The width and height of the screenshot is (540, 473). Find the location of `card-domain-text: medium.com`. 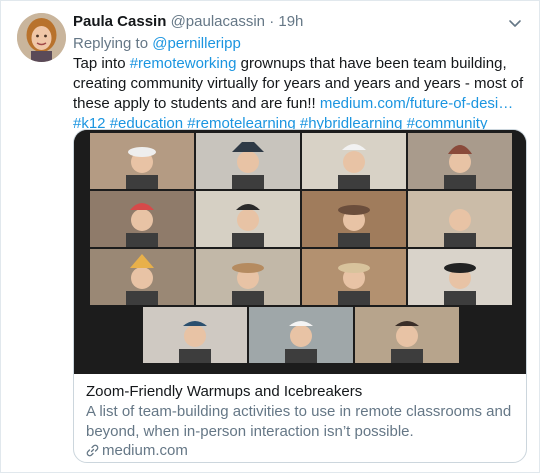

card-domain-text: medium.com is located at coordinates (145, 450).